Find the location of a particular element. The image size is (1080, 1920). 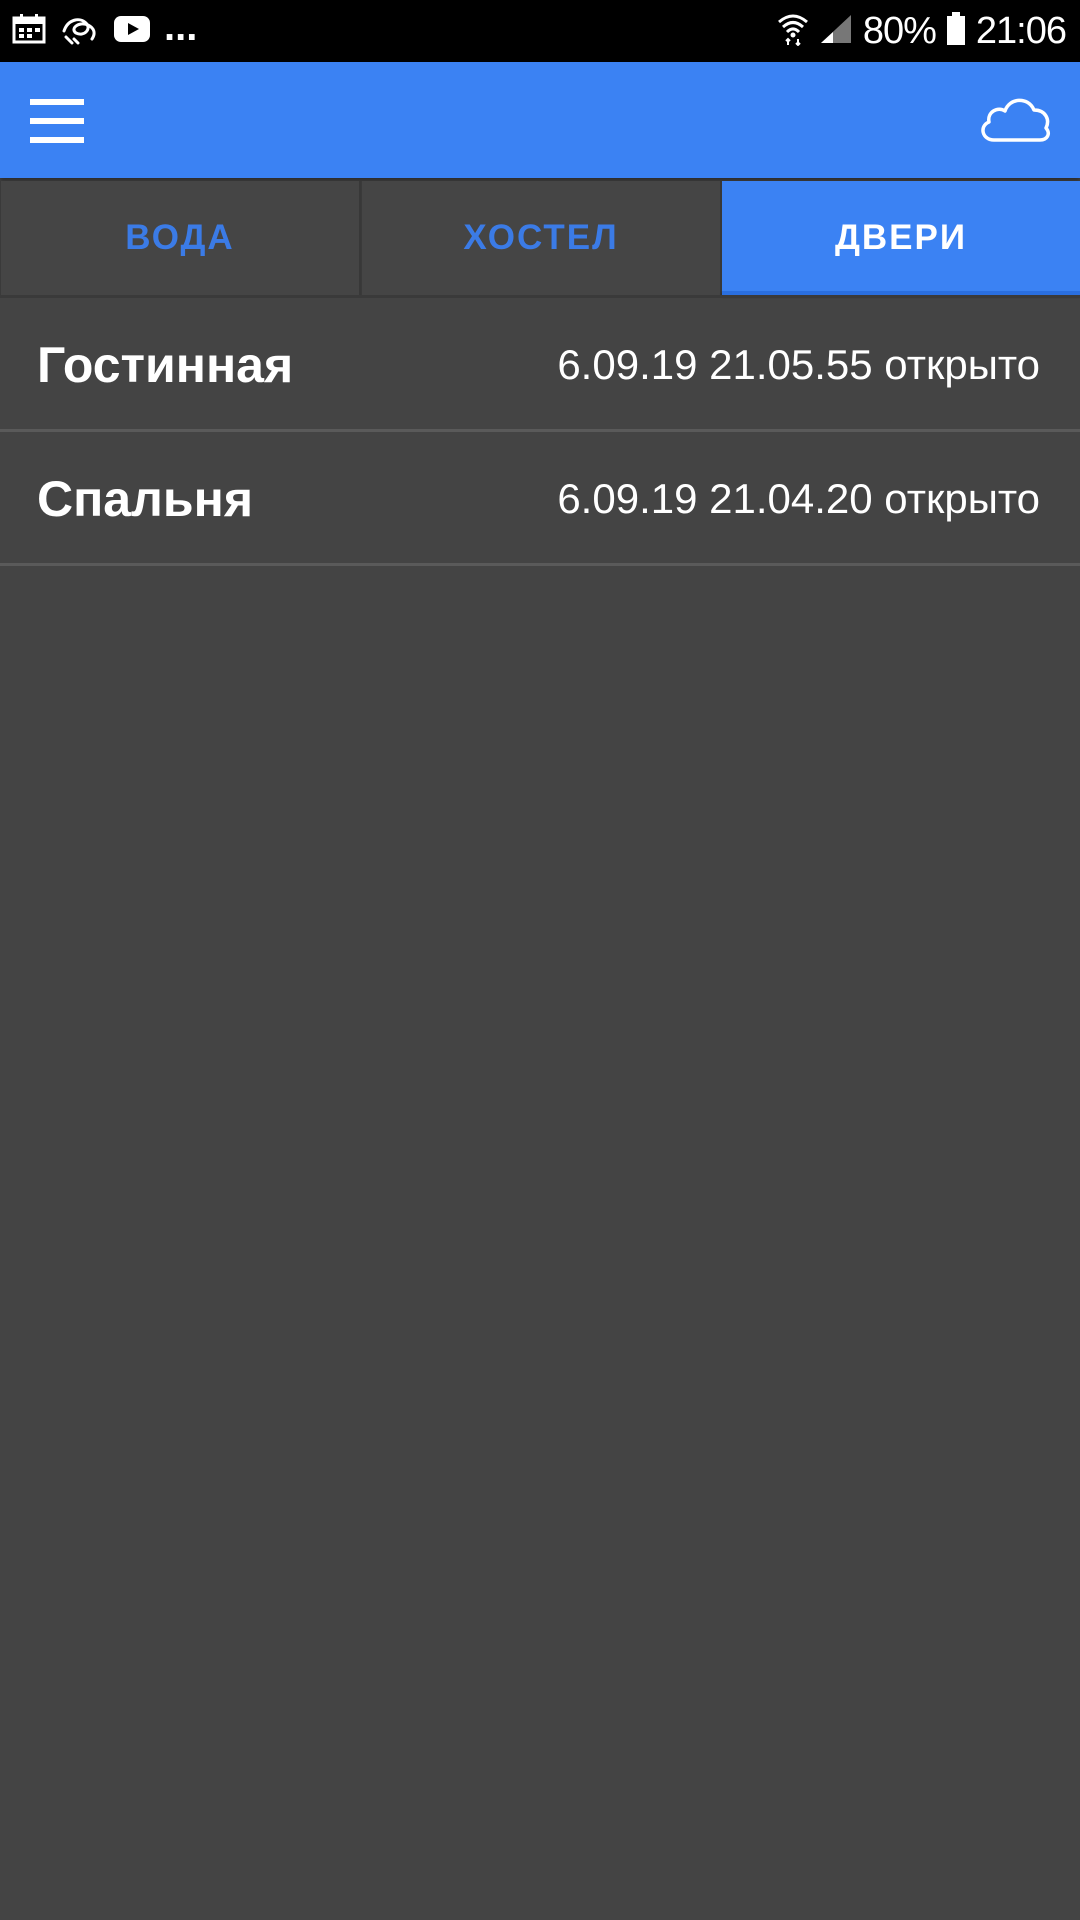

signal-icon is located at coordinates (836, 31).